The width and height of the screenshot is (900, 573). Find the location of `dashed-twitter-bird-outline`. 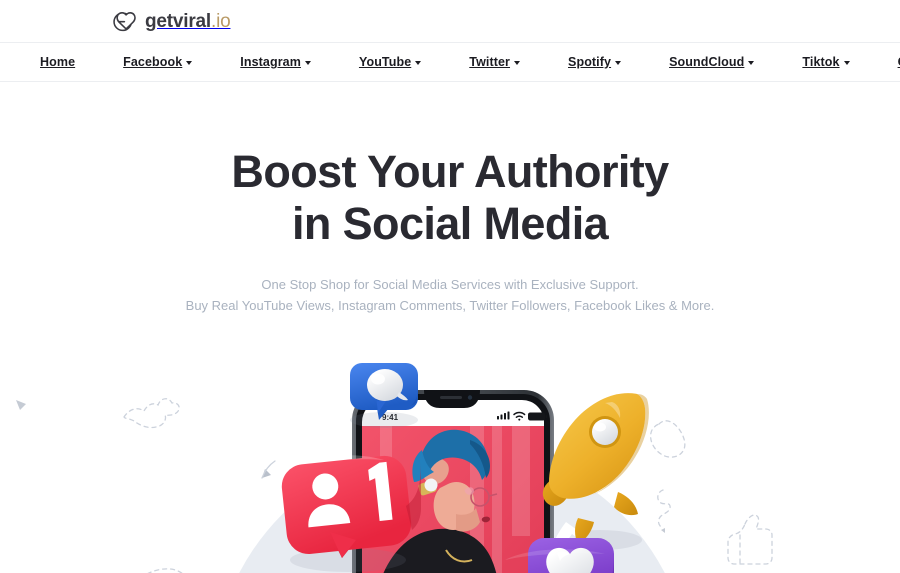

dashed-twitter-bird-outline is located at coordinates (151, 413).